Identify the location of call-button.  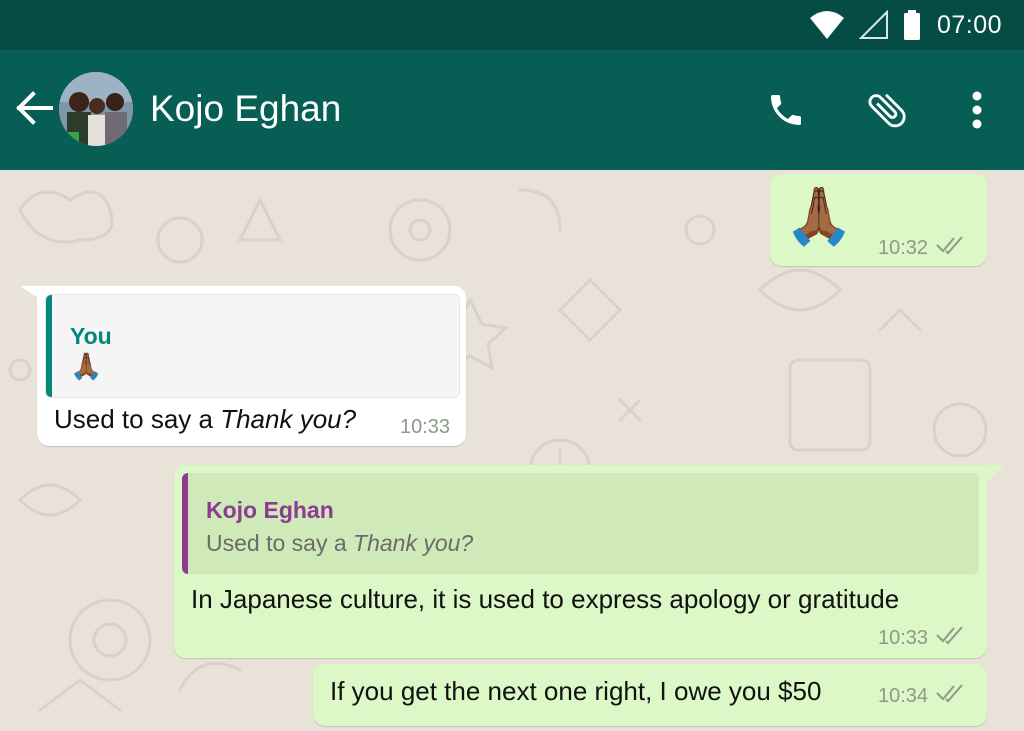
(786, 112).